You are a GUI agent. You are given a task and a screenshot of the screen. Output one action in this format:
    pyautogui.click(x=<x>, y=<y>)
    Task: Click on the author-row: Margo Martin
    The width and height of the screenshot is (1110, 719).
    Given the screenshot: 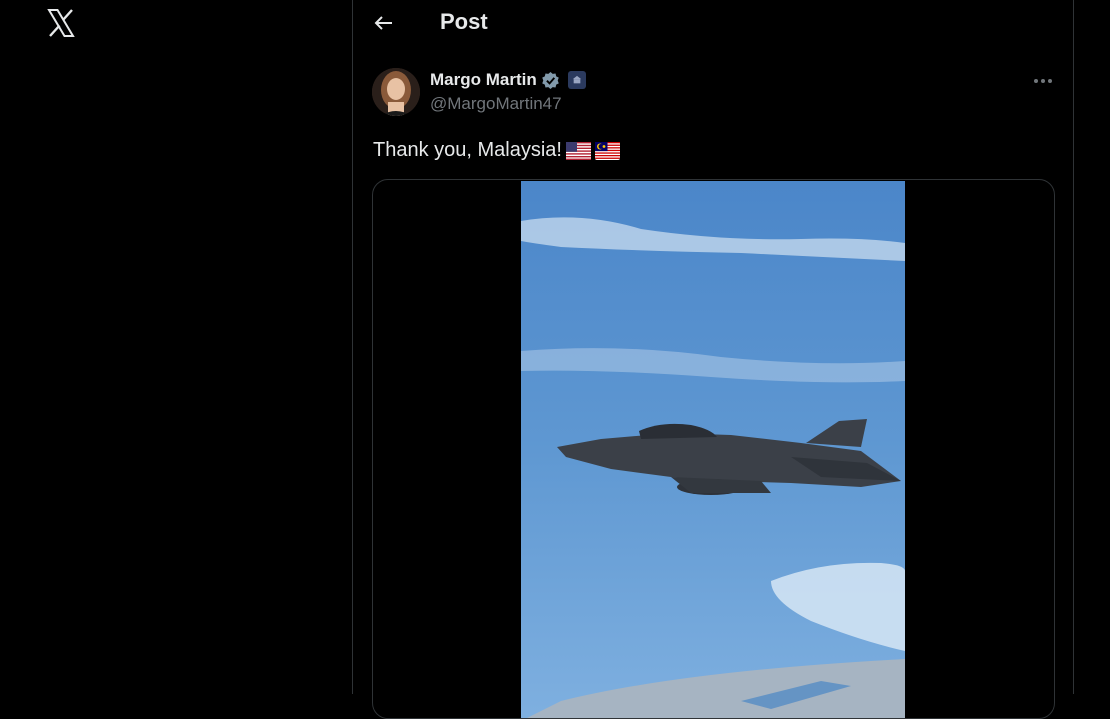 What is the action you would take?
    pyautogui.click(x=508, y=80)
    